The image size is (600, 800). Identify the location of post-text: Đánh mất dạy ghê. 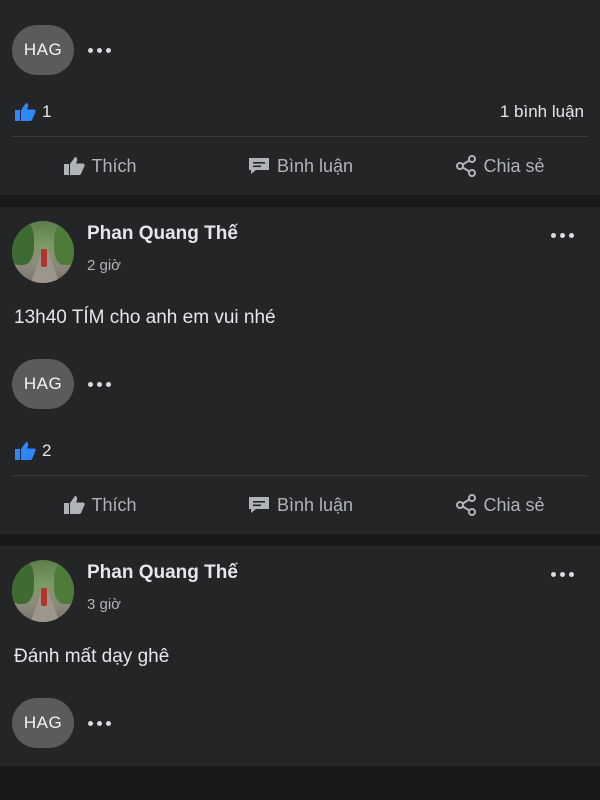
(92, 656).